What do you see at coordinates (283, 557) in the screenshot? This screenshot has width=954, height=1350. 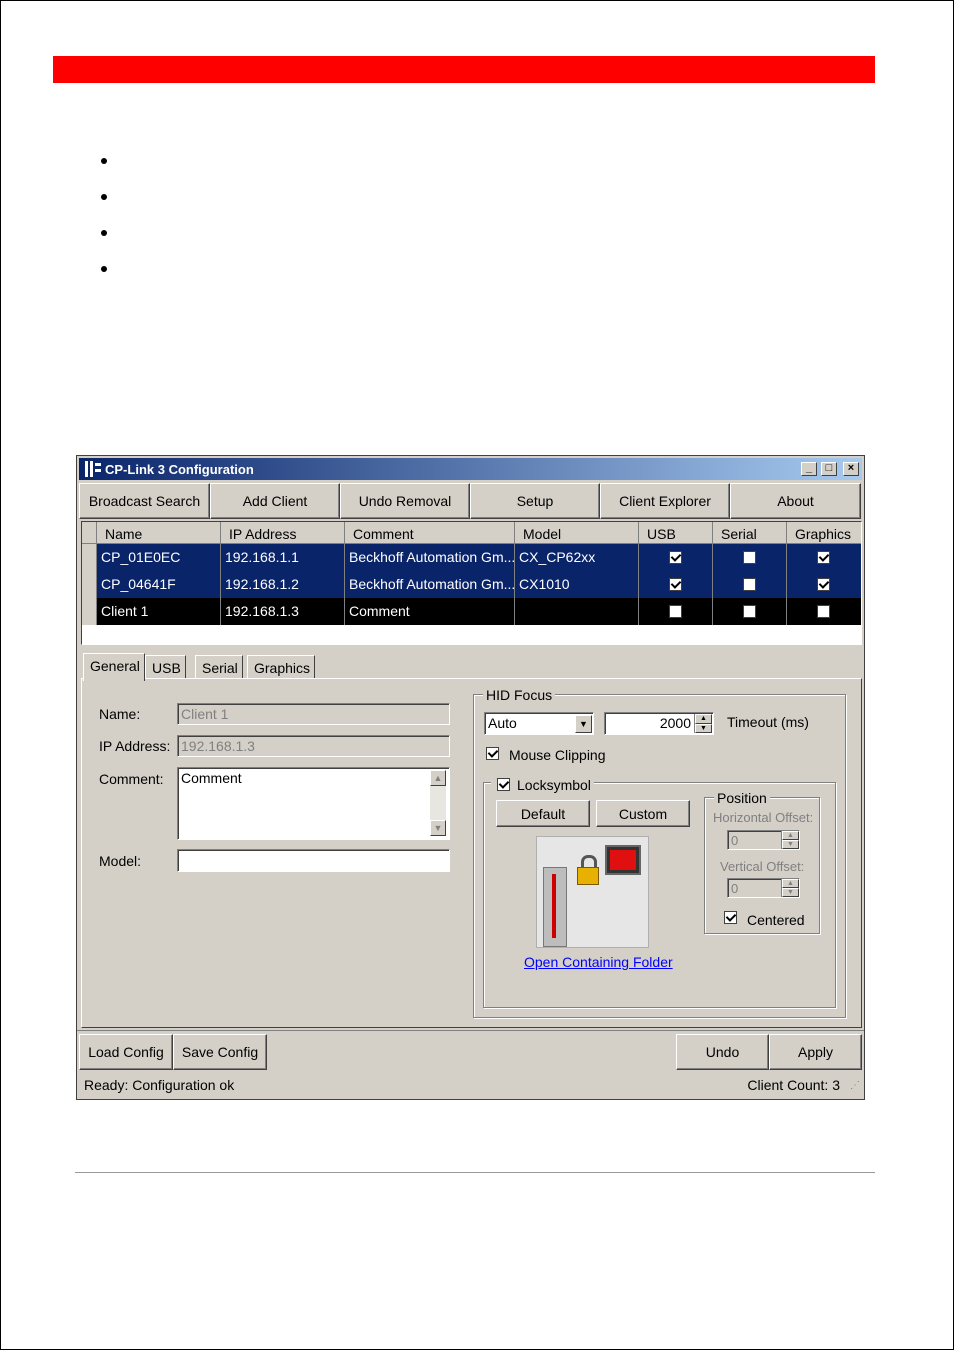 I see `cell-ip: 192.168.1.1` at bounding box center [283, 557].